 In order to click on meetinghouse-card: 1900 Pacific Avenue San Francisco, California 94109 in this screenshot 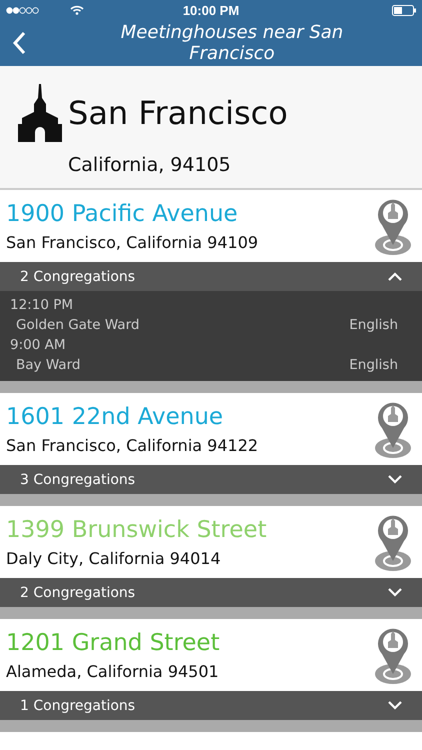, I will do `click(211, 226)`.